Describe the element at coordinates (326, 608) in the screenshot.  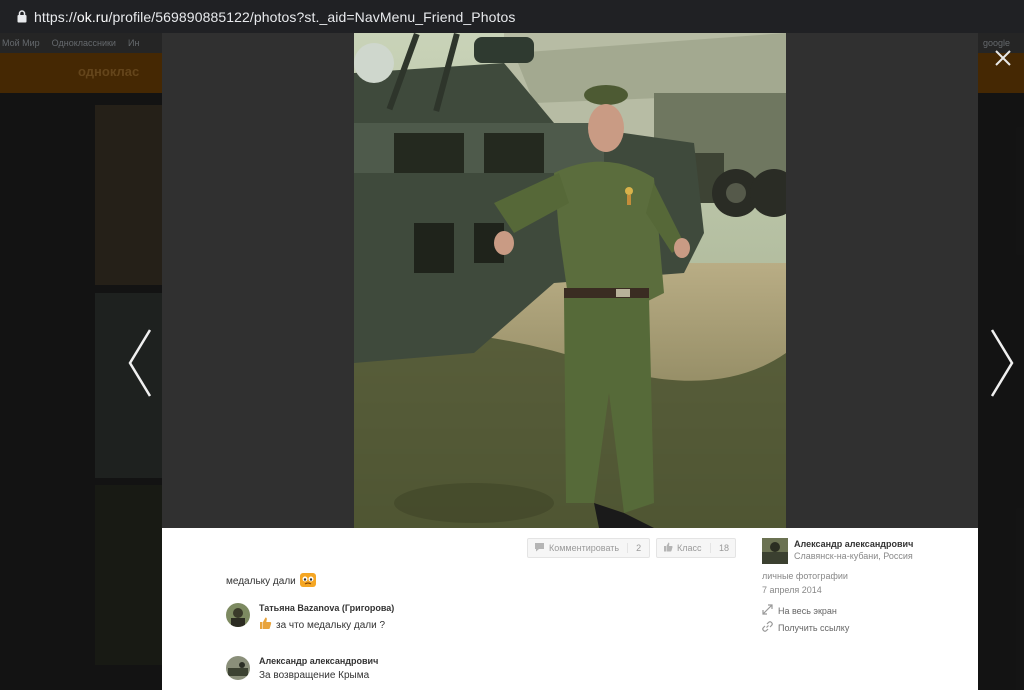
I see `comment-author: Татьяна Bazanova (Григорова)` at that location.